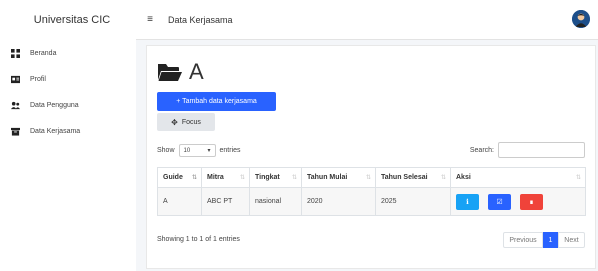  Describe the element at coordinates (179, 201) in the screenshot. I see `cell-guide: A` at that location.